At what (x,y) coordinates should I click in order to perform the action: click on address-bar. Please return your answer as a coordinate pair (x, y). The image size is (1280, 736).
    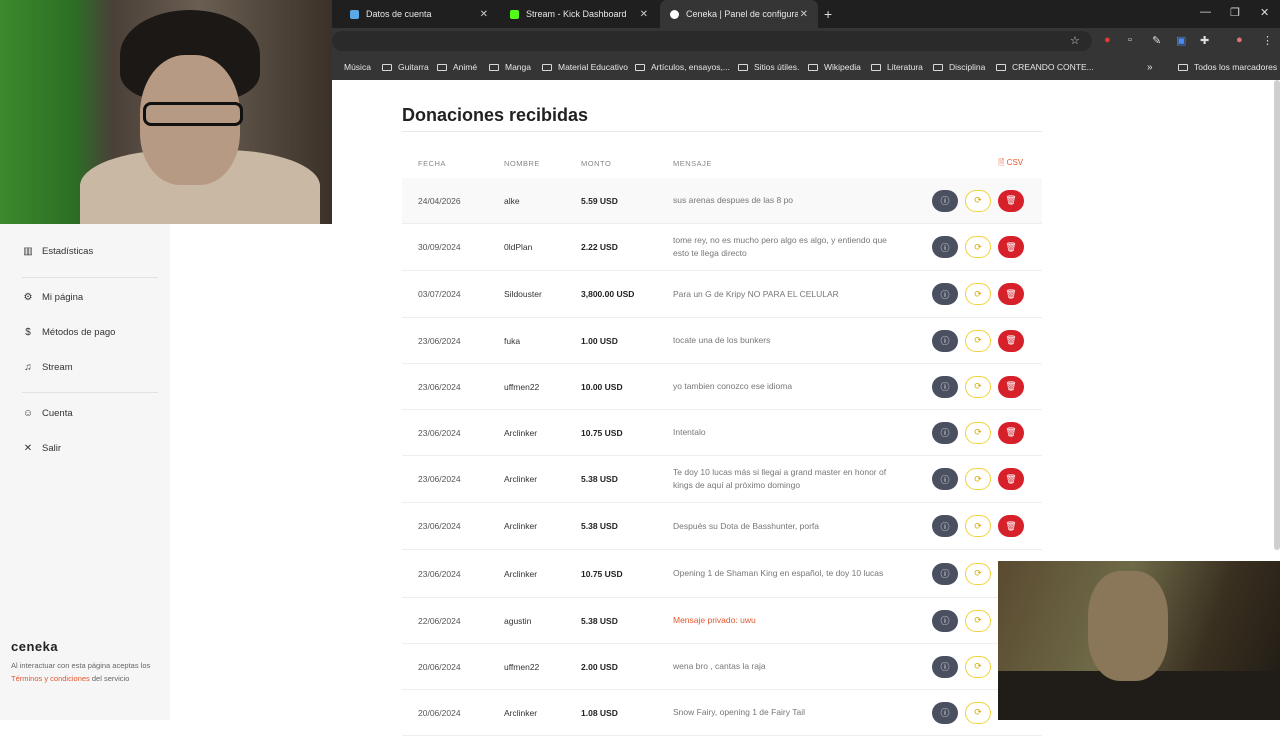
    Looking at the image, I should click on (712, 41).